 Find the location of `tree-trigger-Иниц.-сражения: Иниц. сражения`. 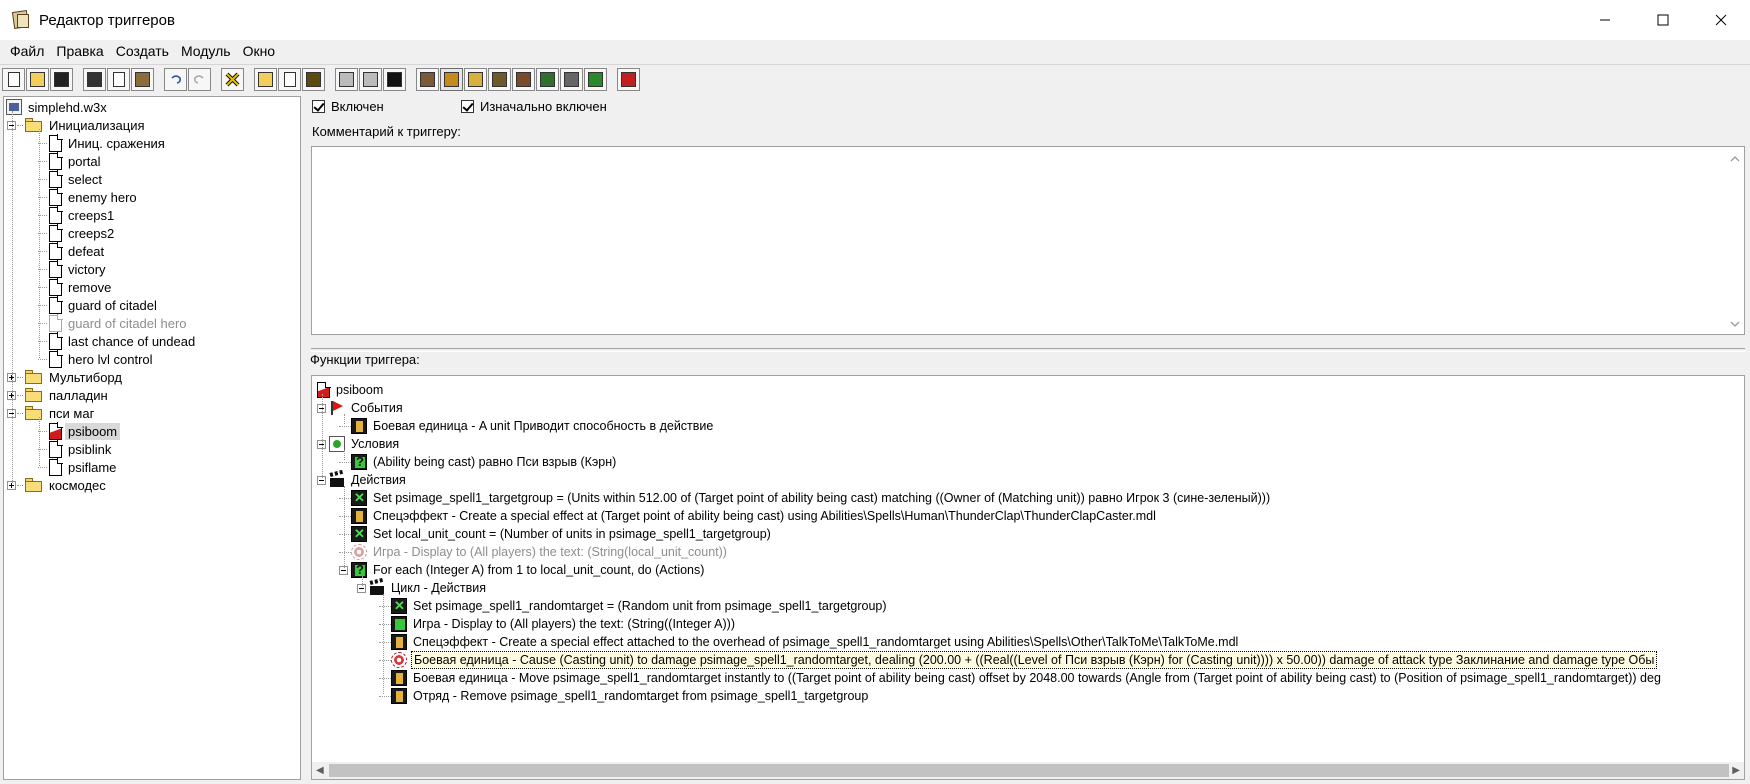

tree-trigger-Иниц.-сражения: Иниц. сражения is located at coordinates (103, 143).